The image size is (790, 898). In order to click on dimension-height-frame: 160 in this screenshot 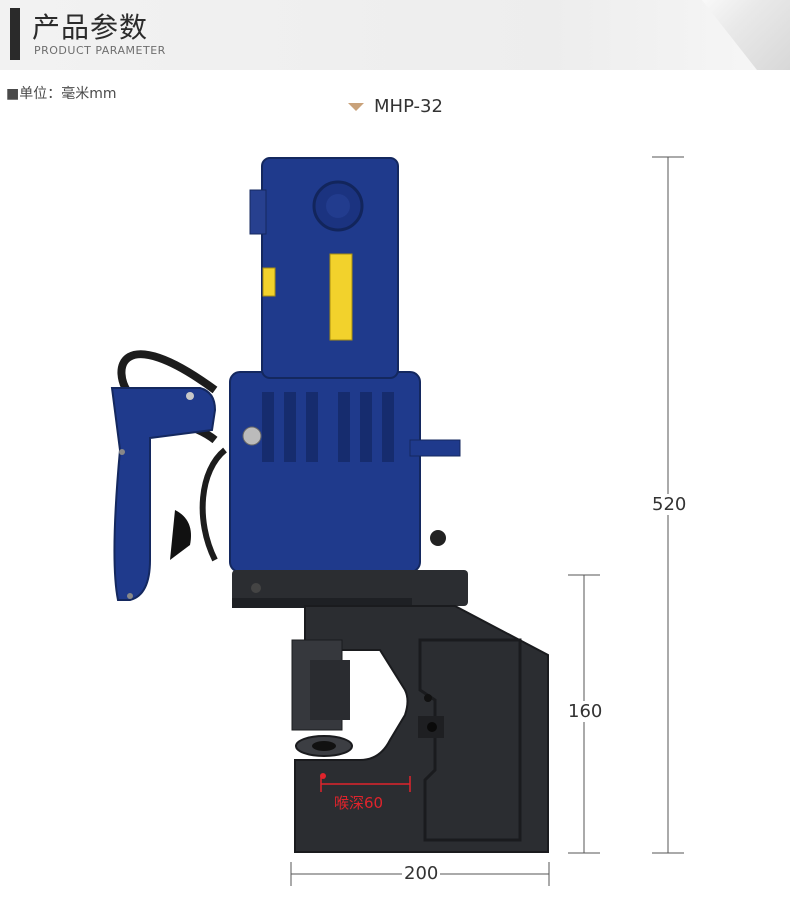, I will do `click(585, 711)`.